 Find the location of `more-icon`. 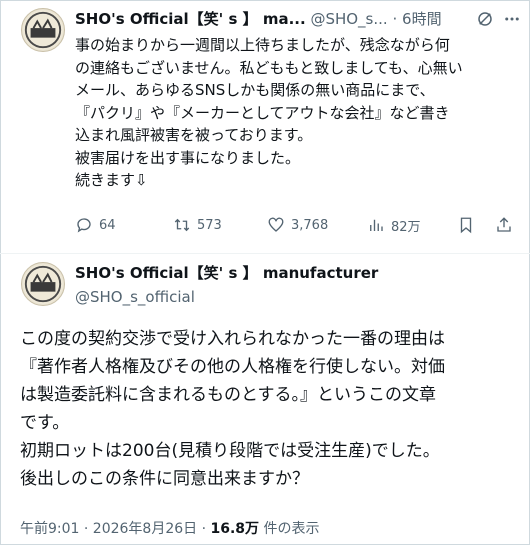

more-icon is located at coordinates (512, 19).